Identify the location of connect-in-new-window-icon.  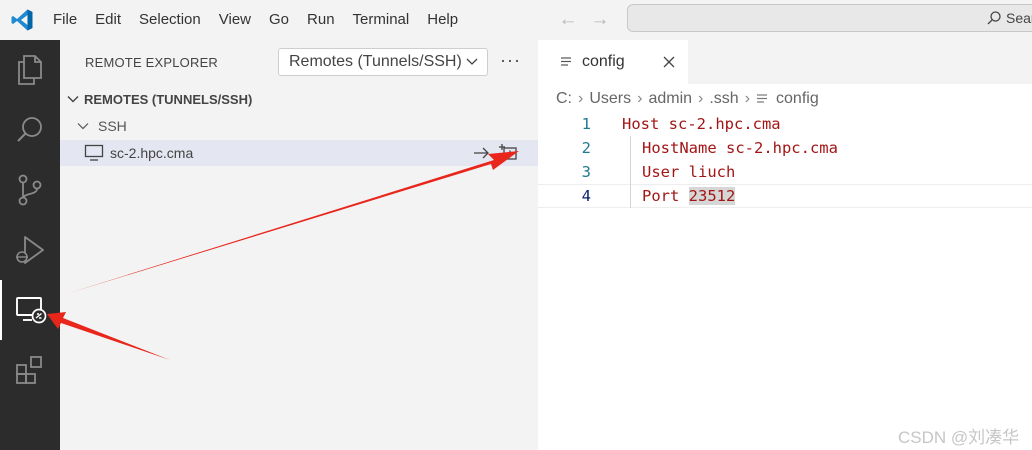
(508, 152).